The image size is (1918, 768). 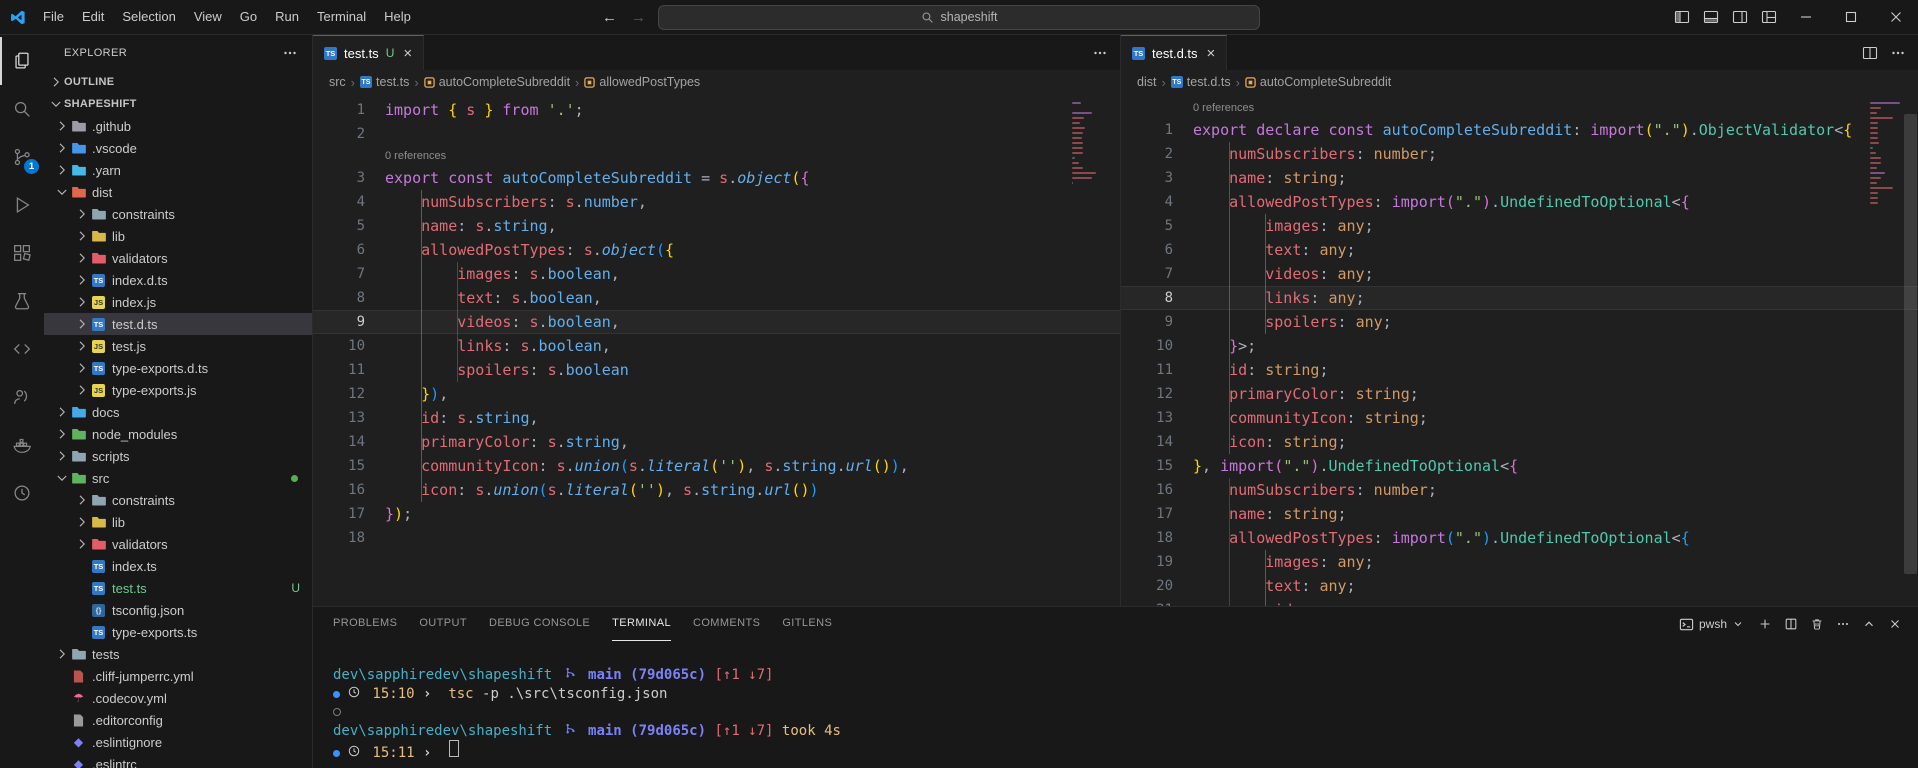 What do you see at coordinates (290, 53) in the screenshot?
I see `explorer-more-actions-icon` at bounding box center [290, 53].